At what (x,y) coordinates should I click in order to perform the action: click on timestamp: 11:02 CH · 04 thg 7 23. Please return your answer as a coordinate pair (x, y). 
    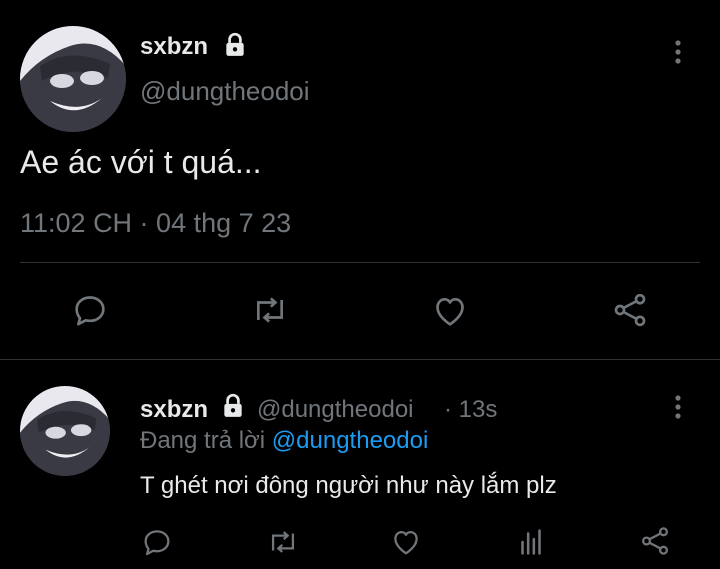
    Looking at the image, I should click on (155, 223).